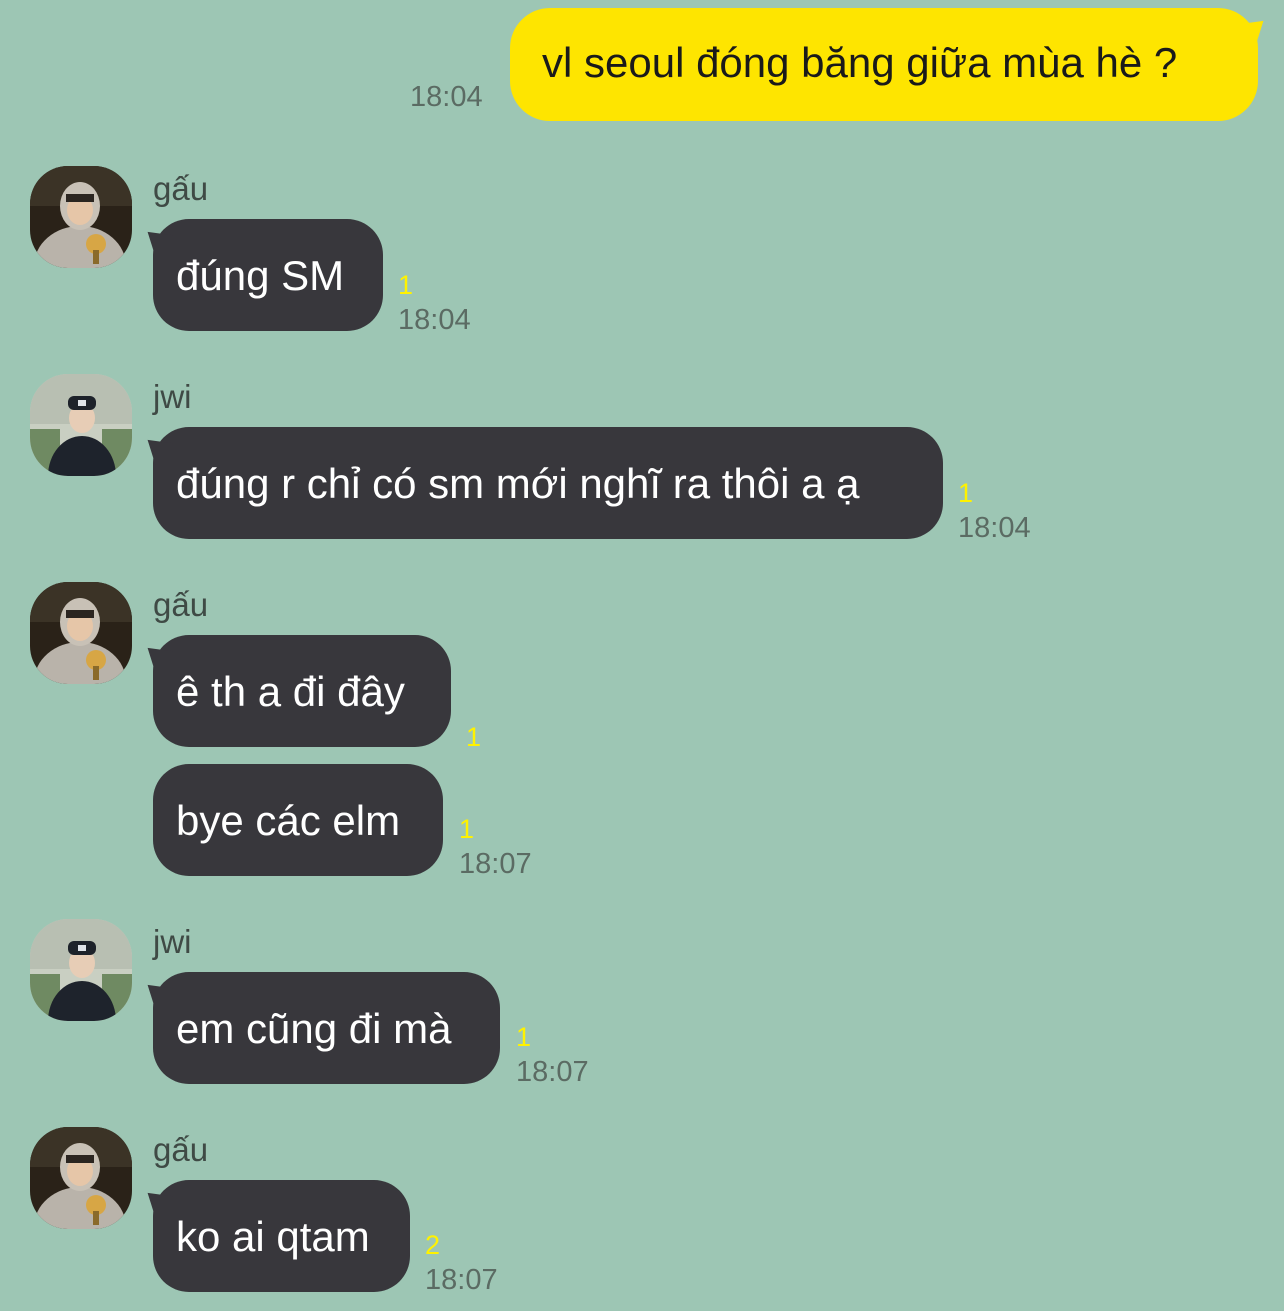 The width and height of the screenshot is (1284, 1311). Describe the element at coordinates (290, 691) in the screenshot. I see `message-text: ê th a đi đây` at that location.